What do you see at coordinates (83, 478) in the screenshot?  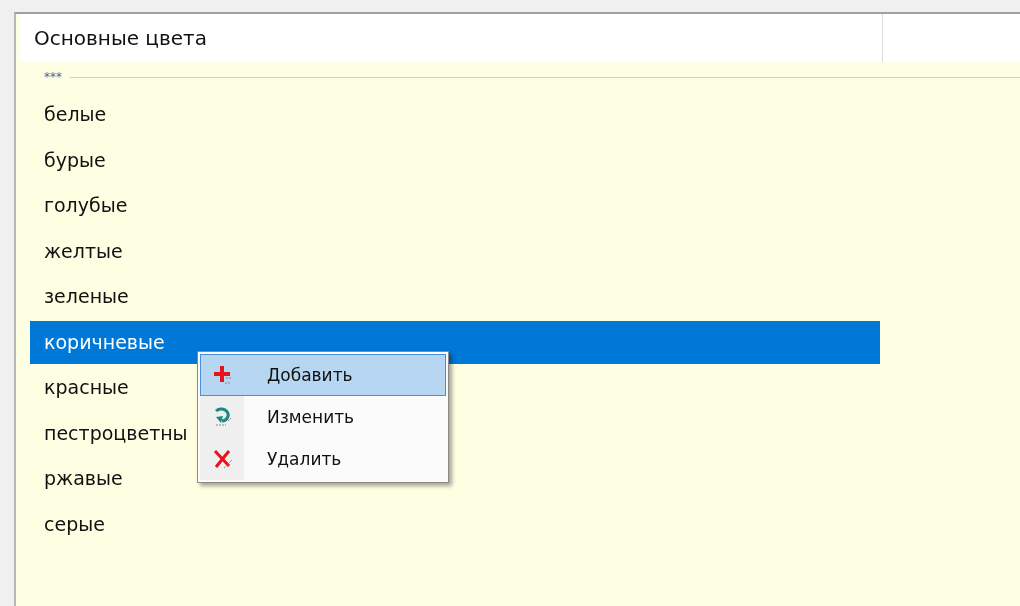 I see `list-item: ржавые` at bounding box center [83, 478].